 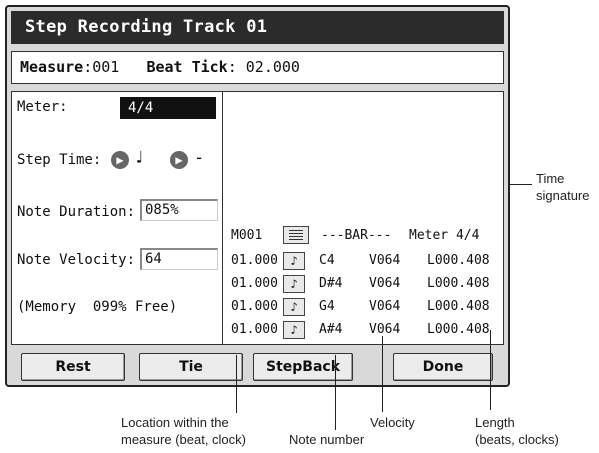 What do you see at coordinates (236, 384) in the screenshot?
I see `callout-line-location` at bounding box center [236, 384].